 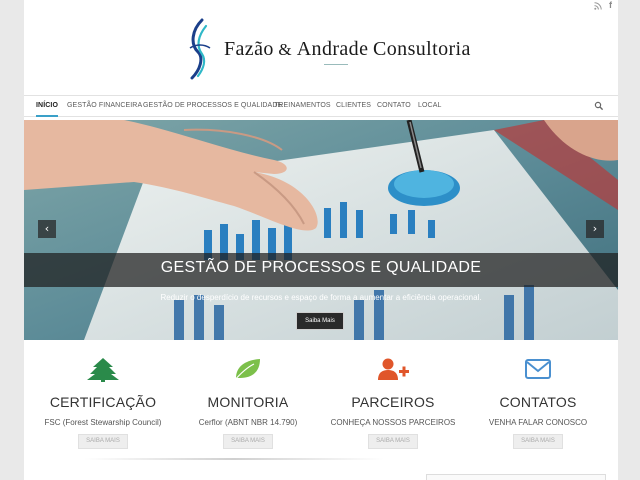 I want to click on tree-icon, so click(x=103, y=370).